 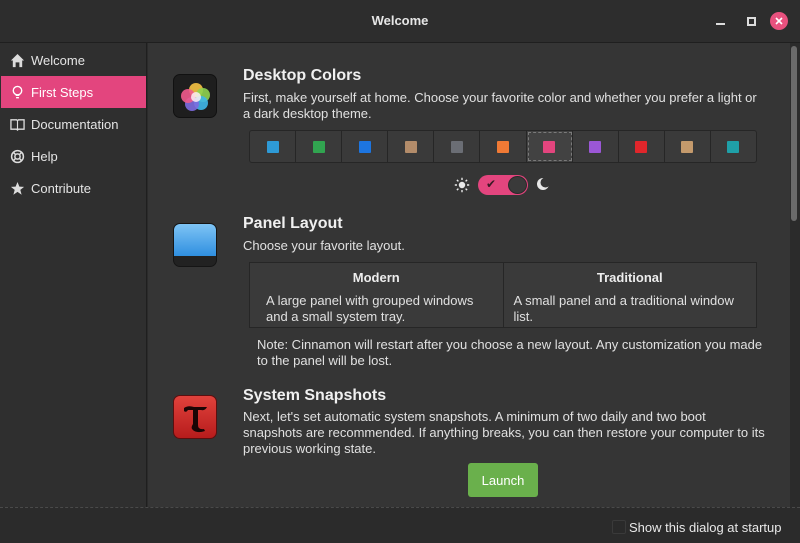 I want to click on color-swatch-row, so click(x=503, y=146).